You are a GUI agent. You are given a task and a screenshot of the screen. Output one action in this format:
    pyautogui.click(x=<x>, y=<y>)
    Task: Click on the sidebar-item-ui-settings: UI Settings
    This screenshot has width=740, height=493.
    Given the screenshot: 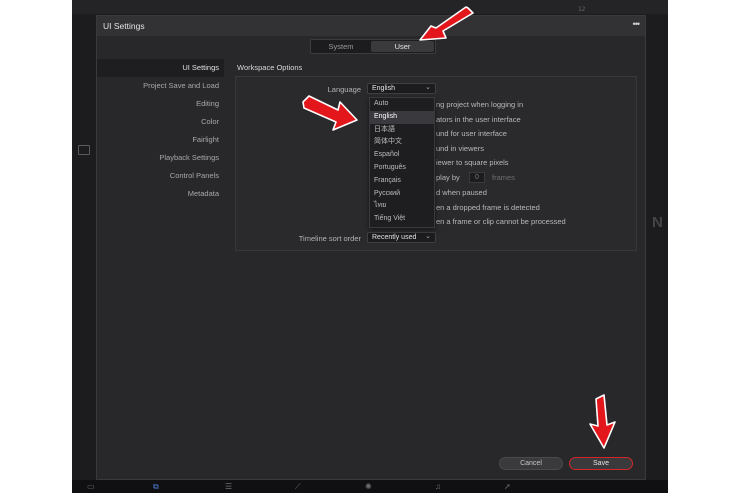 What is the action you would take?
    pyautogui.click(x=160, y=68)
    